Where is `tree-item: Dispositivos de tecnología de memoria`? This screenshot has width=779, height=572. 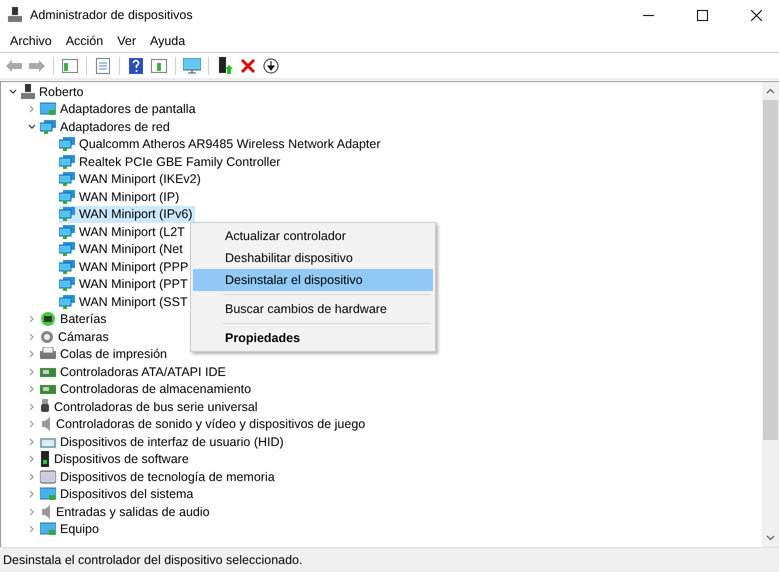 tree-item: Dispositivos de tecnología de memoria is located at coordinates (159, 477).